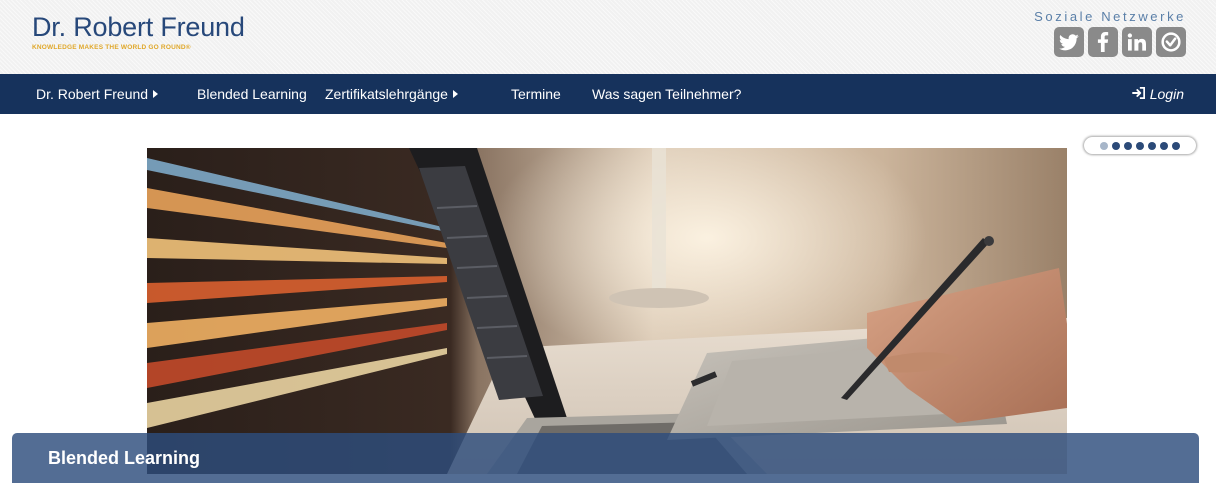 This screenshot has width=1216, height=483. What do you see at coordinates (124, 458) in the screenshot?
I see `slide-caption-title: Blended Learning` at bounding box center [124, 458].